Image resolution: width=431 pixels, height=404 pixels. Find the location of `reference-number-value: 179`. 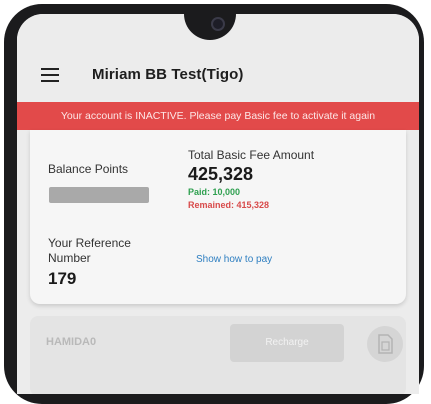

reference-number-value: 179 is located at coordinates (62, 278).